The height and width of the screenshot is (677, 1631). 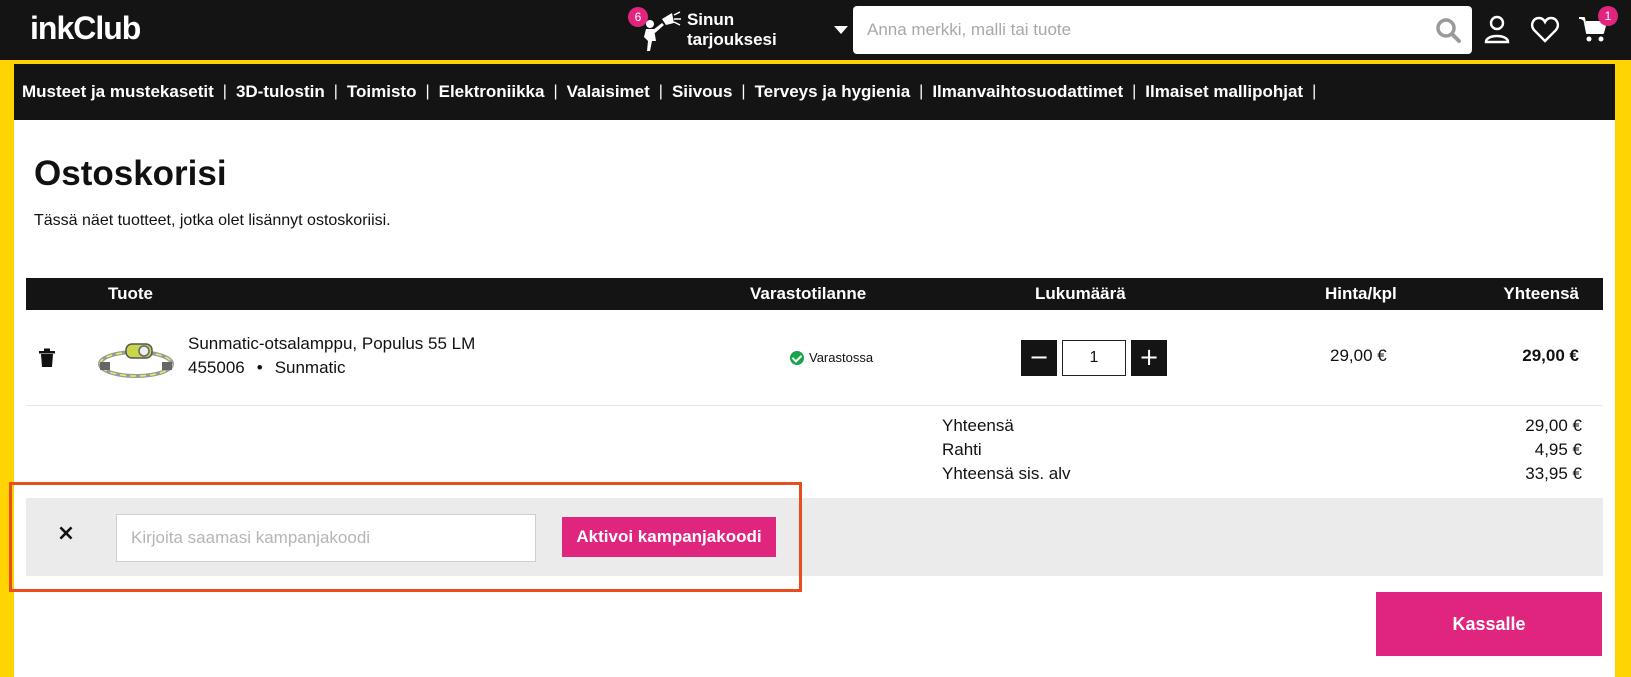 I want to click on summary-grand-value: 33,95 €, so click(x=1553, y=473).